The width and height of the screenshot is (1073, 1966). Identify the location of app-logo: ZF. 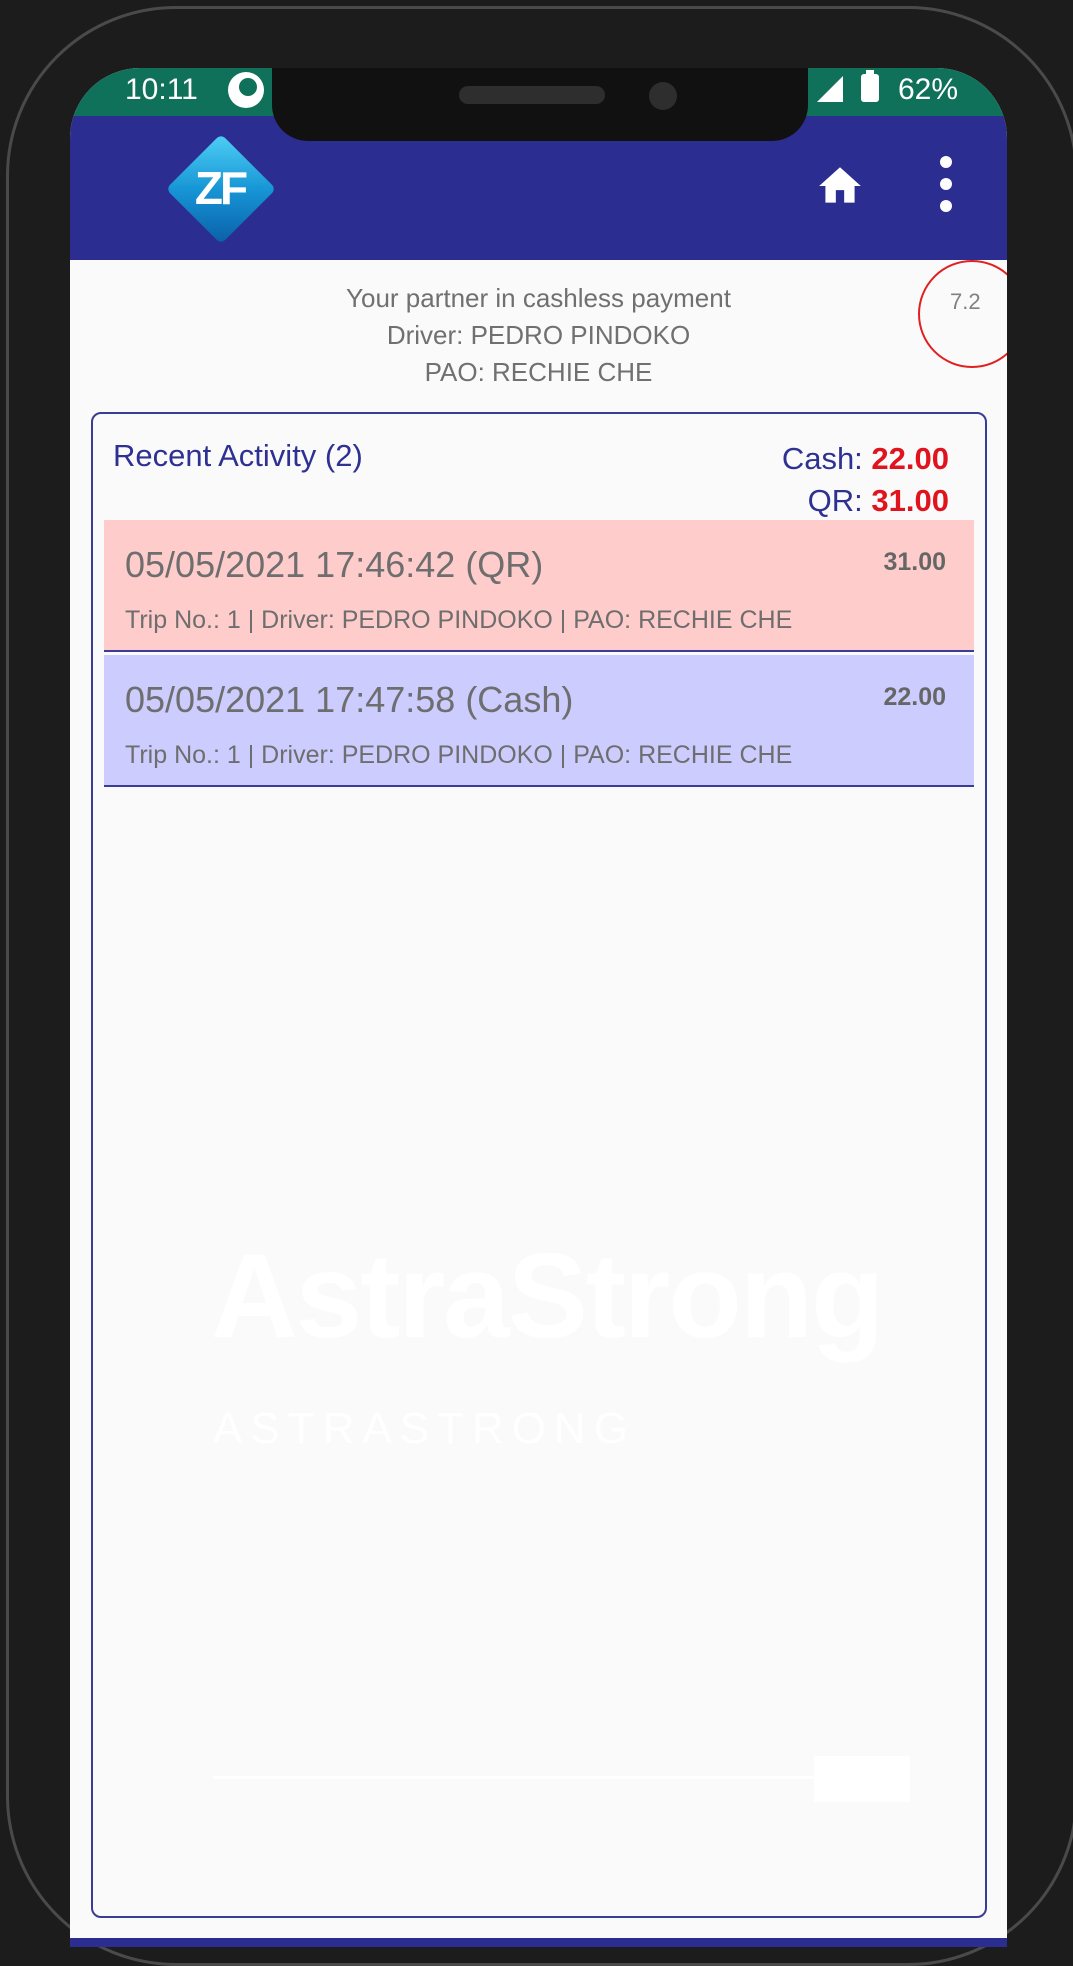
(221, 189).